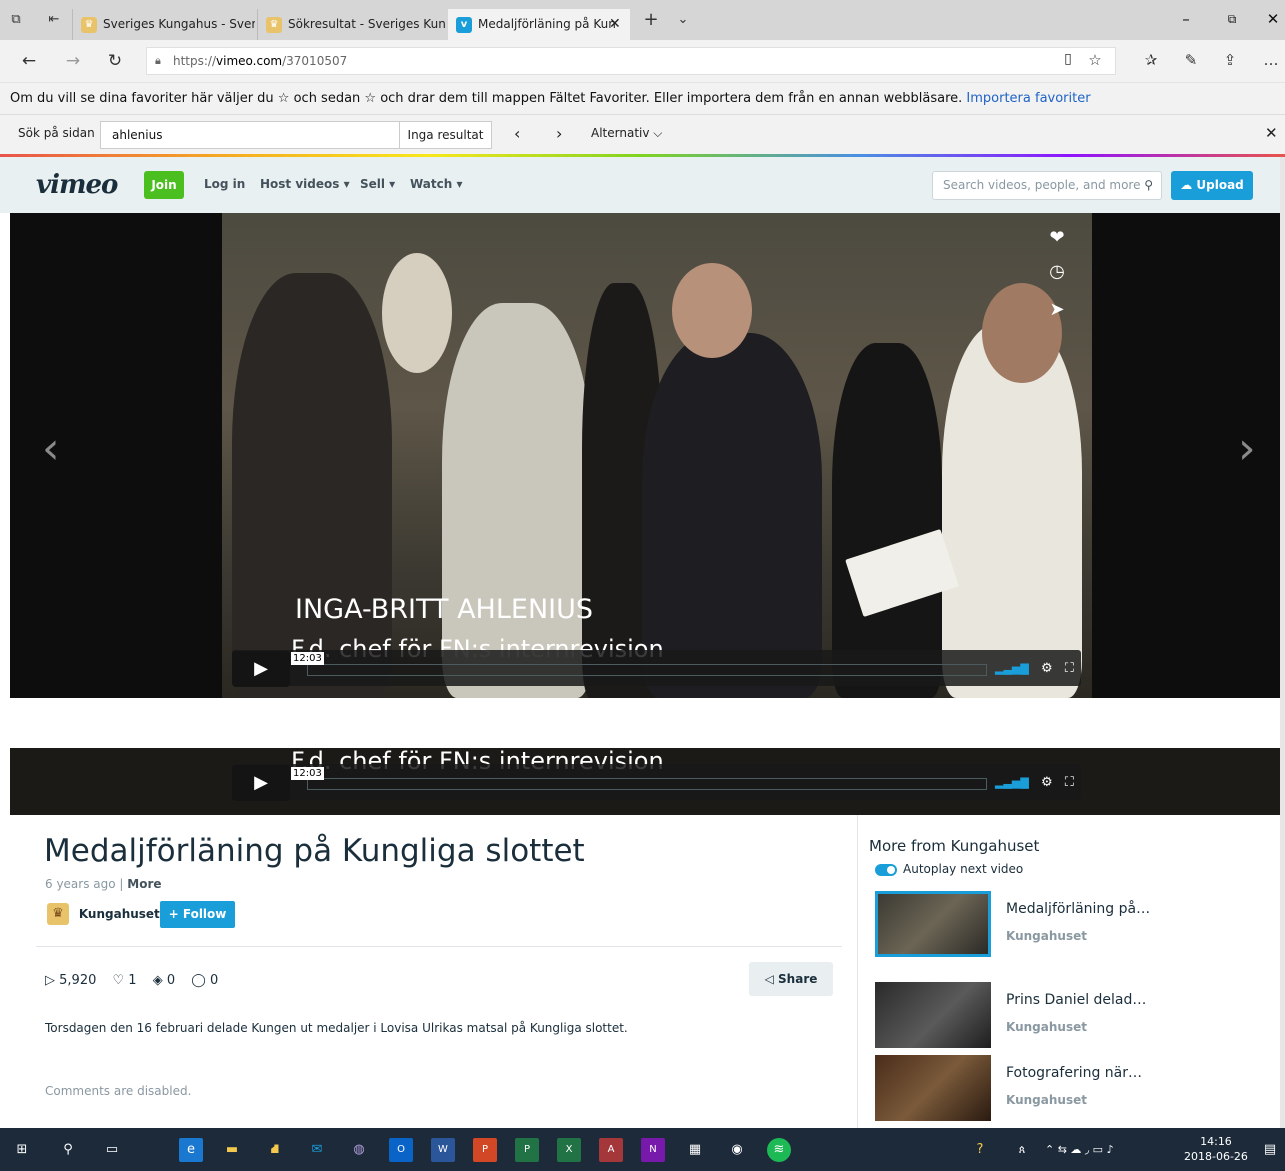 The width and height of the screenshot is (1285, 1171). What do you see at coordinates (115, 61) in the screenshot?
I see `refresh-icon: ↻` at bounding box center [115, 61].